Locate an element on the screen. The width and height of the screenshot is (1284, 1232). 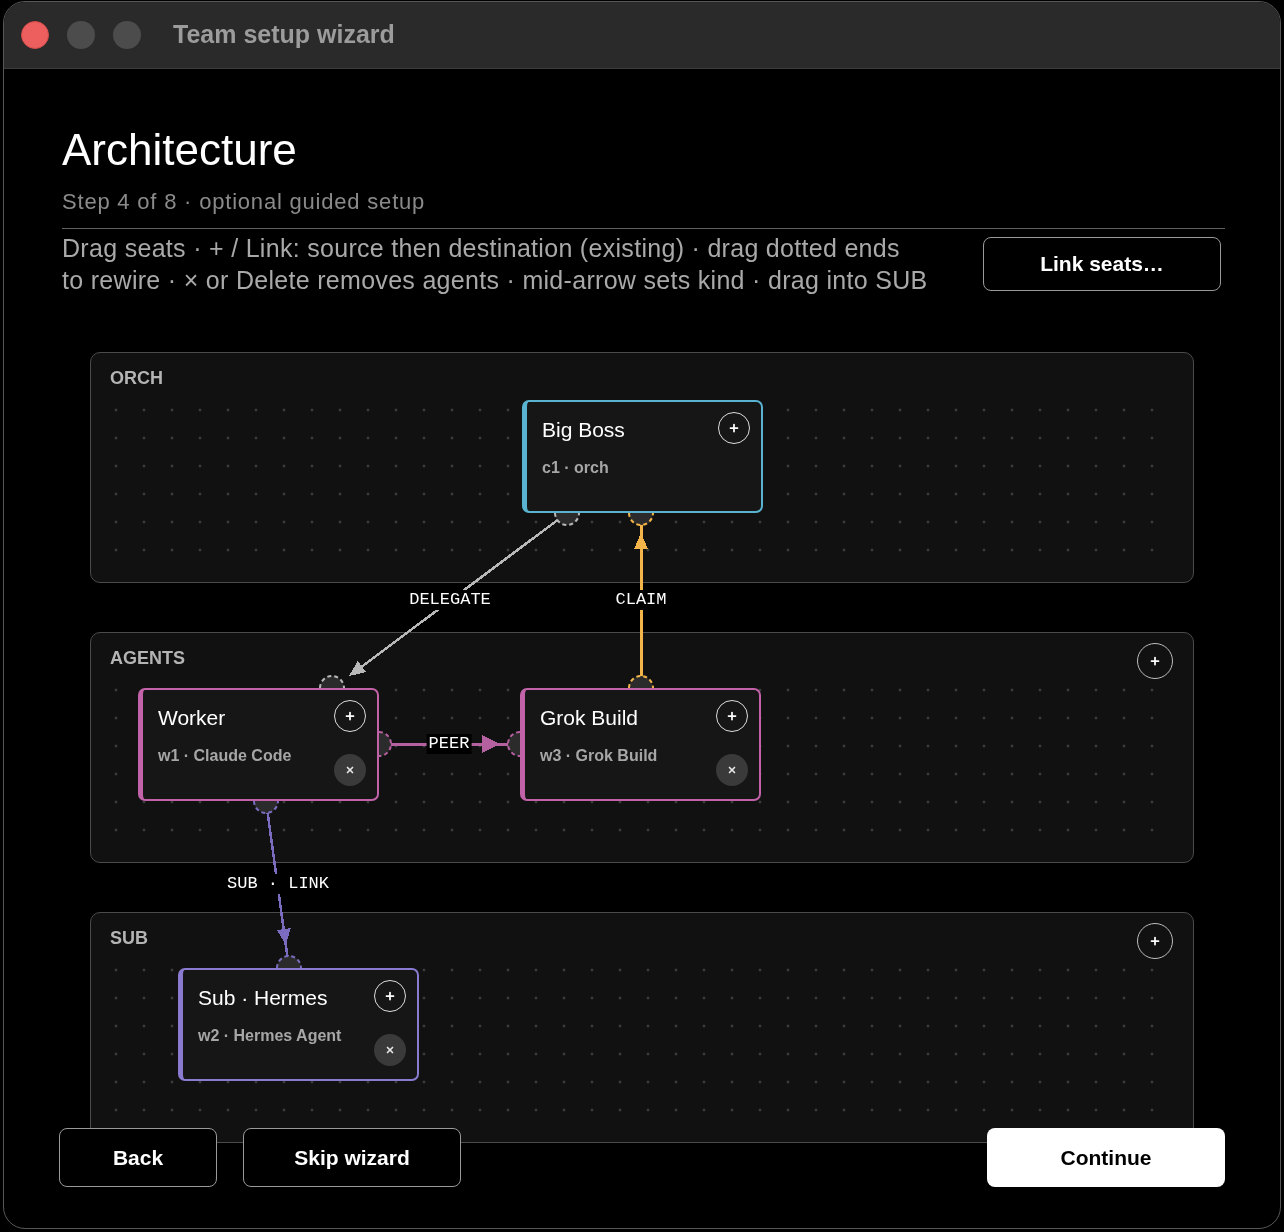
seat-subtitle: c1 · orch is located at coordinates (575, 468).